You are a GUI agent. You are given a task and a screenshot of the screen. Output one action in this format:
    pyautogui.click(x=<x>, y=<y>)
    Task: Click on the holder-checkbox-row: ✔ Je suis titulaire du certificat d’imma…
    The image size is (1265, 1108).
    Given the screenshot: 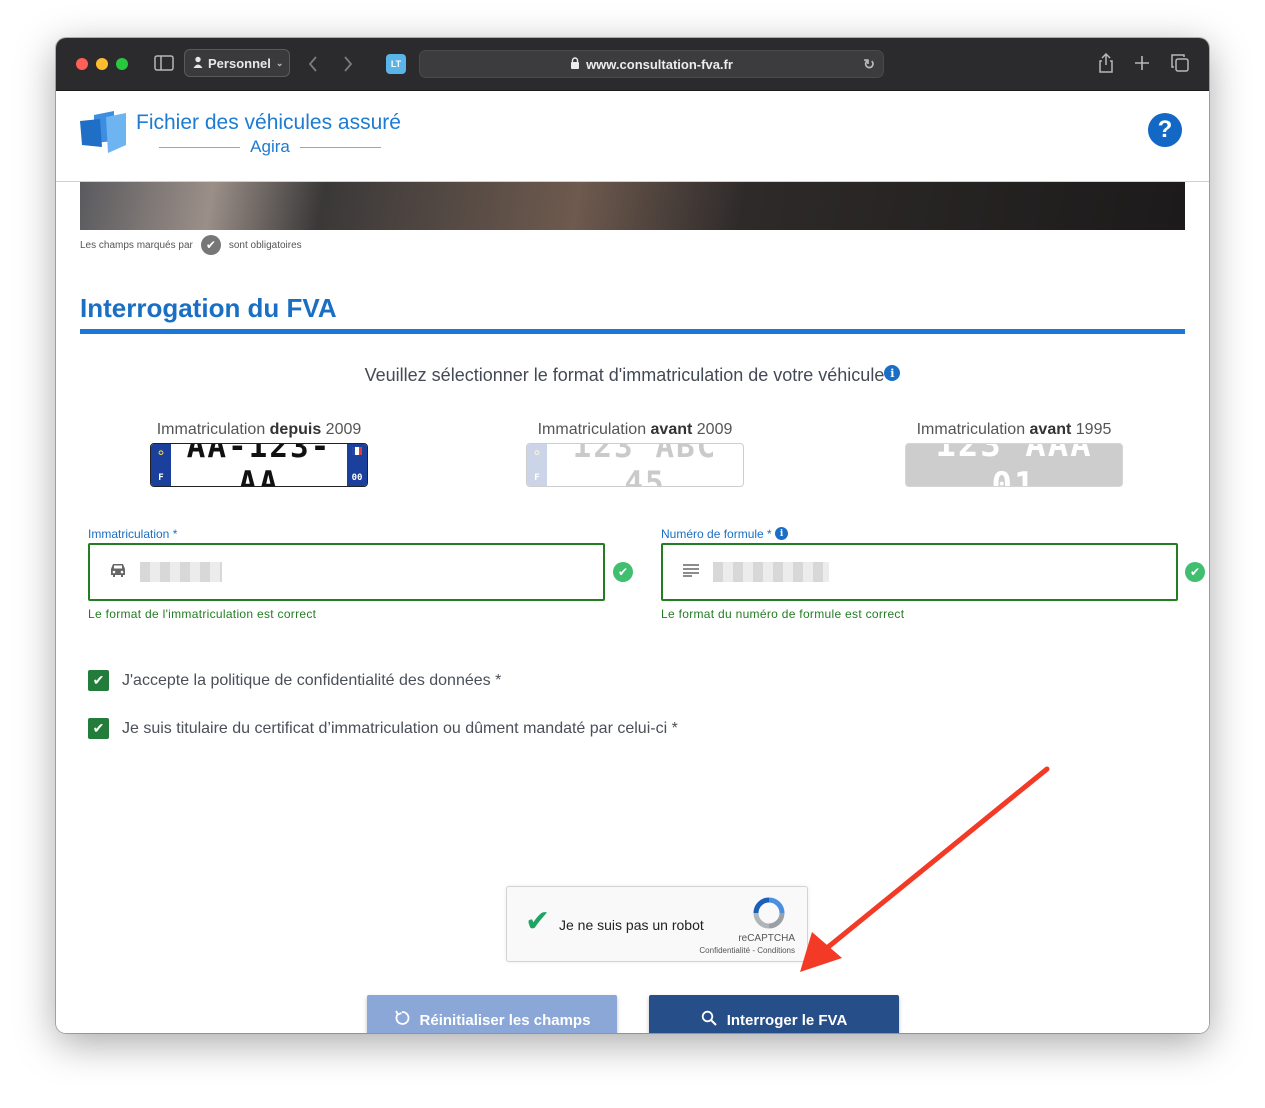 What is the action you would take?
    pyautogui.click(x=383, y=728)
    